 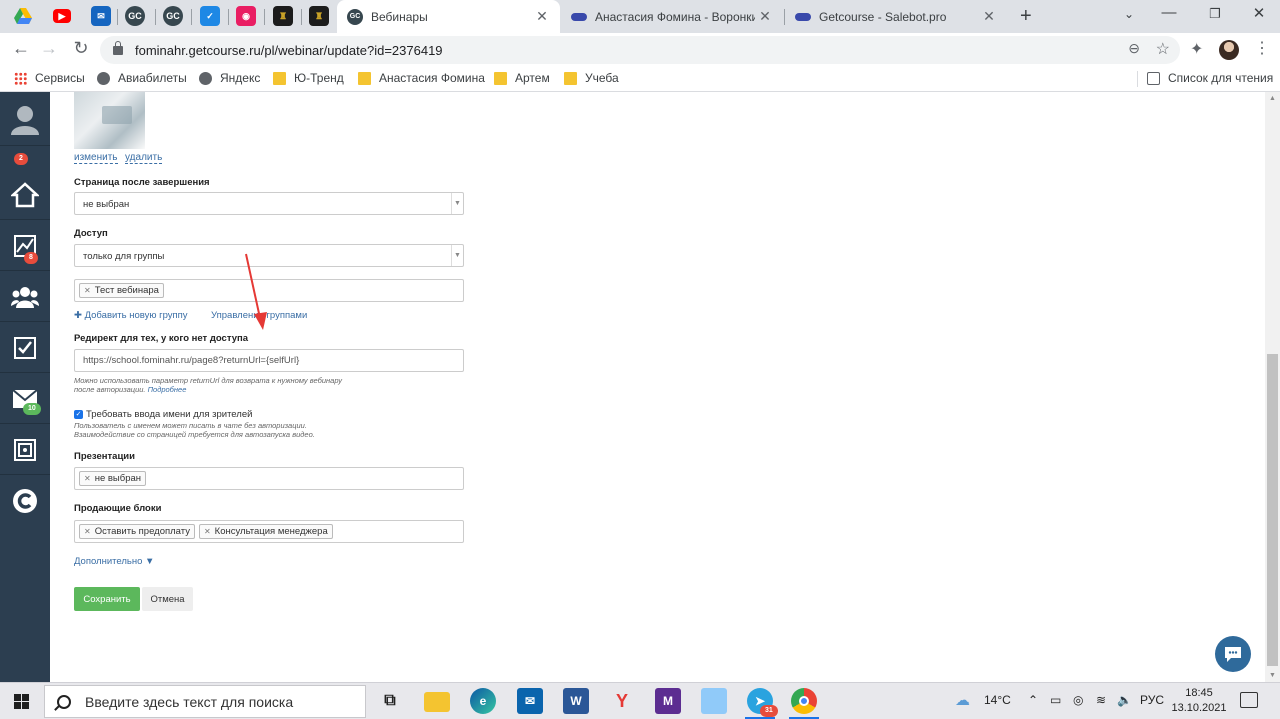 I want to click on sidebar-item-tasks, so click(x=25, y=348).